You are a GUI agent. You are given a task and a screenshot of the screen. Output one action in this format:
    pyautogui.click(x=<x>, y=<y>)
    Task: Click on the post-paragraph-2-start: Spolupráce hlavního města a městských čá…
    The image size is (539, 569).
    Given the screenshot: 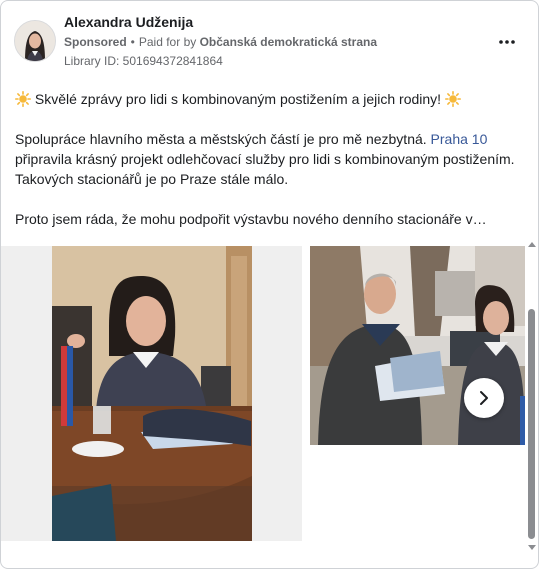 What is the action you would take?
    pyautogui.click(x=221, y=139)
    